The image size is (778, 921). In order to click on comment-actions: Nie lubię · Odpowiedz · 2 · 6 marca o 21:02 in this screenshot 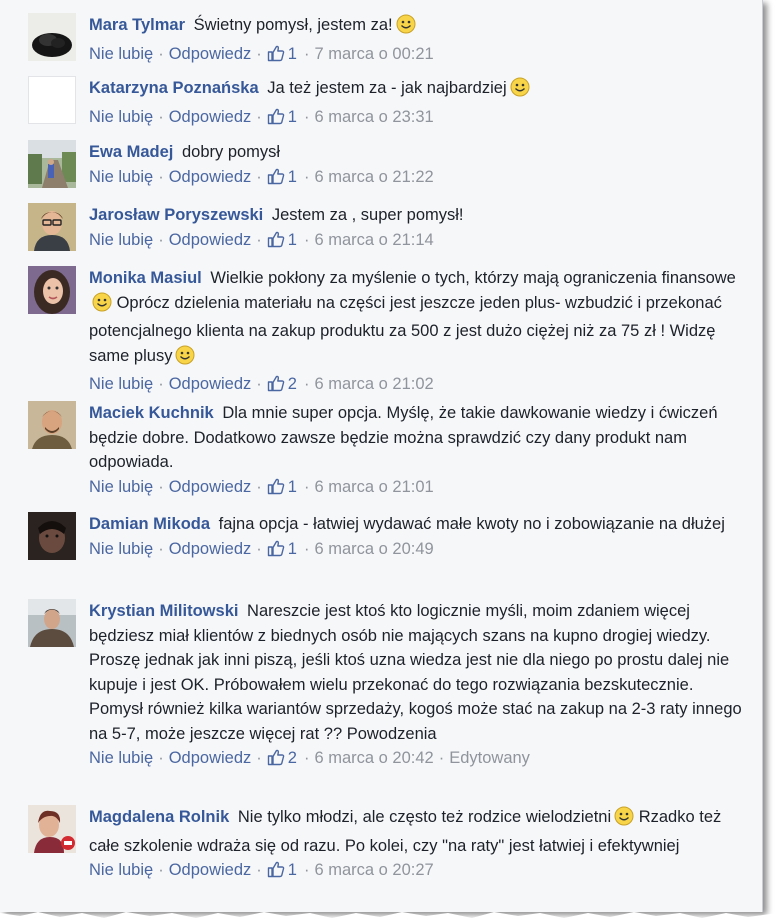, I will do `click(419, 385)`.